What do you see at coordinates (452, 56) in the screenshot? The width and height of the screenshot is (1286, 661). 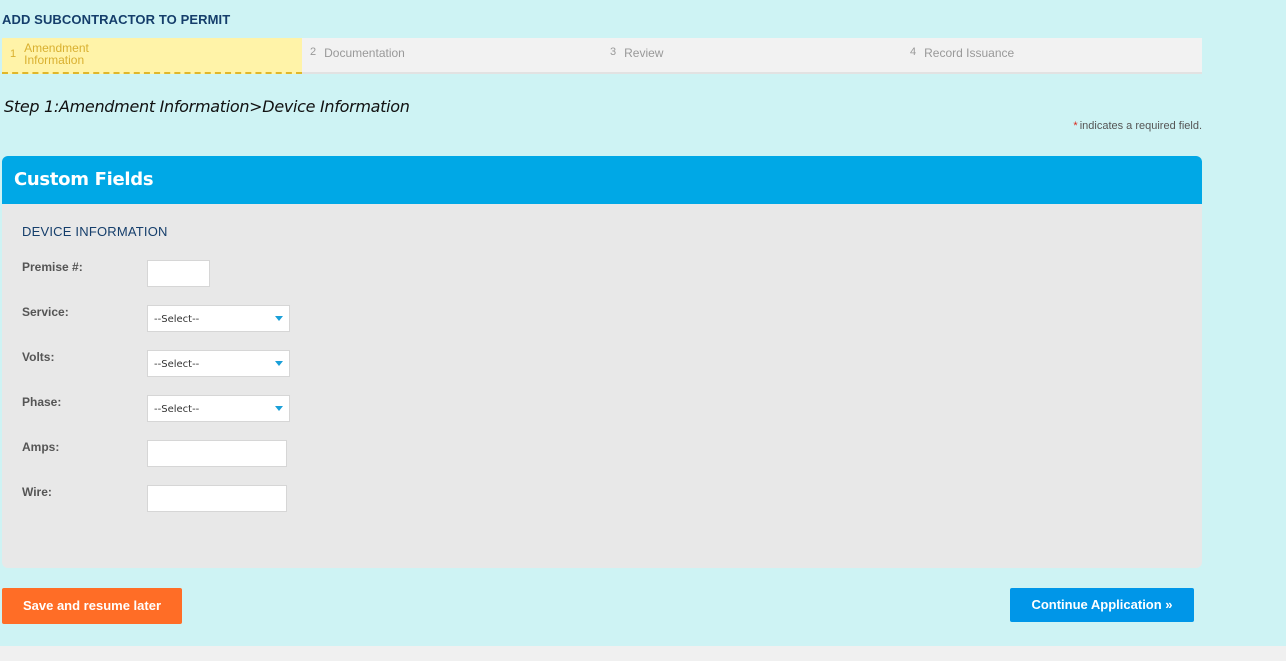 I see `step-documentation: 2 Documentation` at bounding box center [452, 56].